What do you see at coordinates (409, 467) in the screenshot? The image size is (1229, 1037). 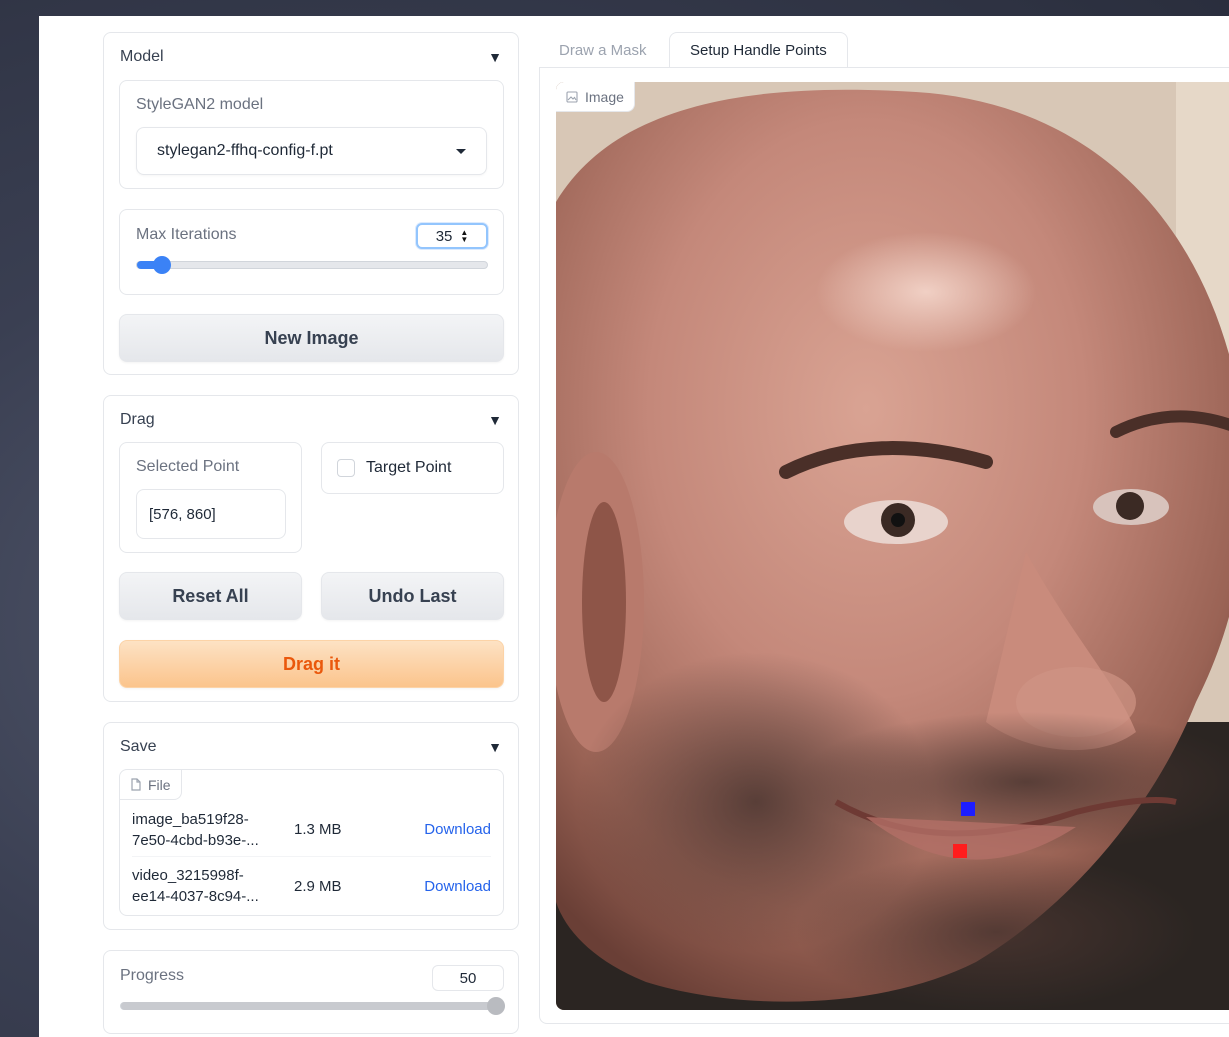 I see `target-point-label: Target Point` at bounding box center [409, 467].